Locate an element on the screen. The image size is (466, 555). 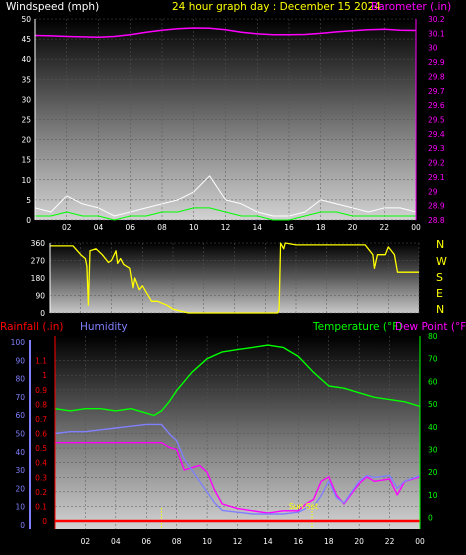
humidity-y-tick-label: 90 is located at coordinates (20, 360).